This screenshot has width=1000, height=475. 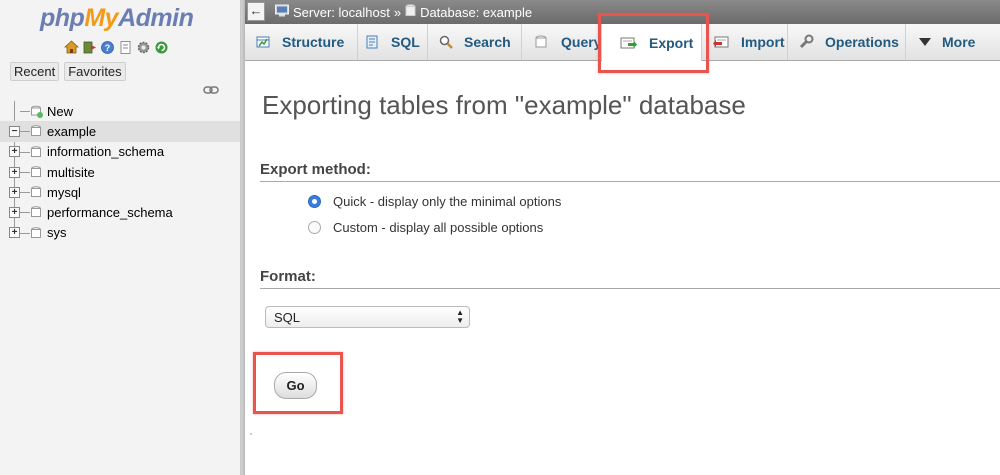 I want to click on tab-query: Query, so click(x=562, y=42).